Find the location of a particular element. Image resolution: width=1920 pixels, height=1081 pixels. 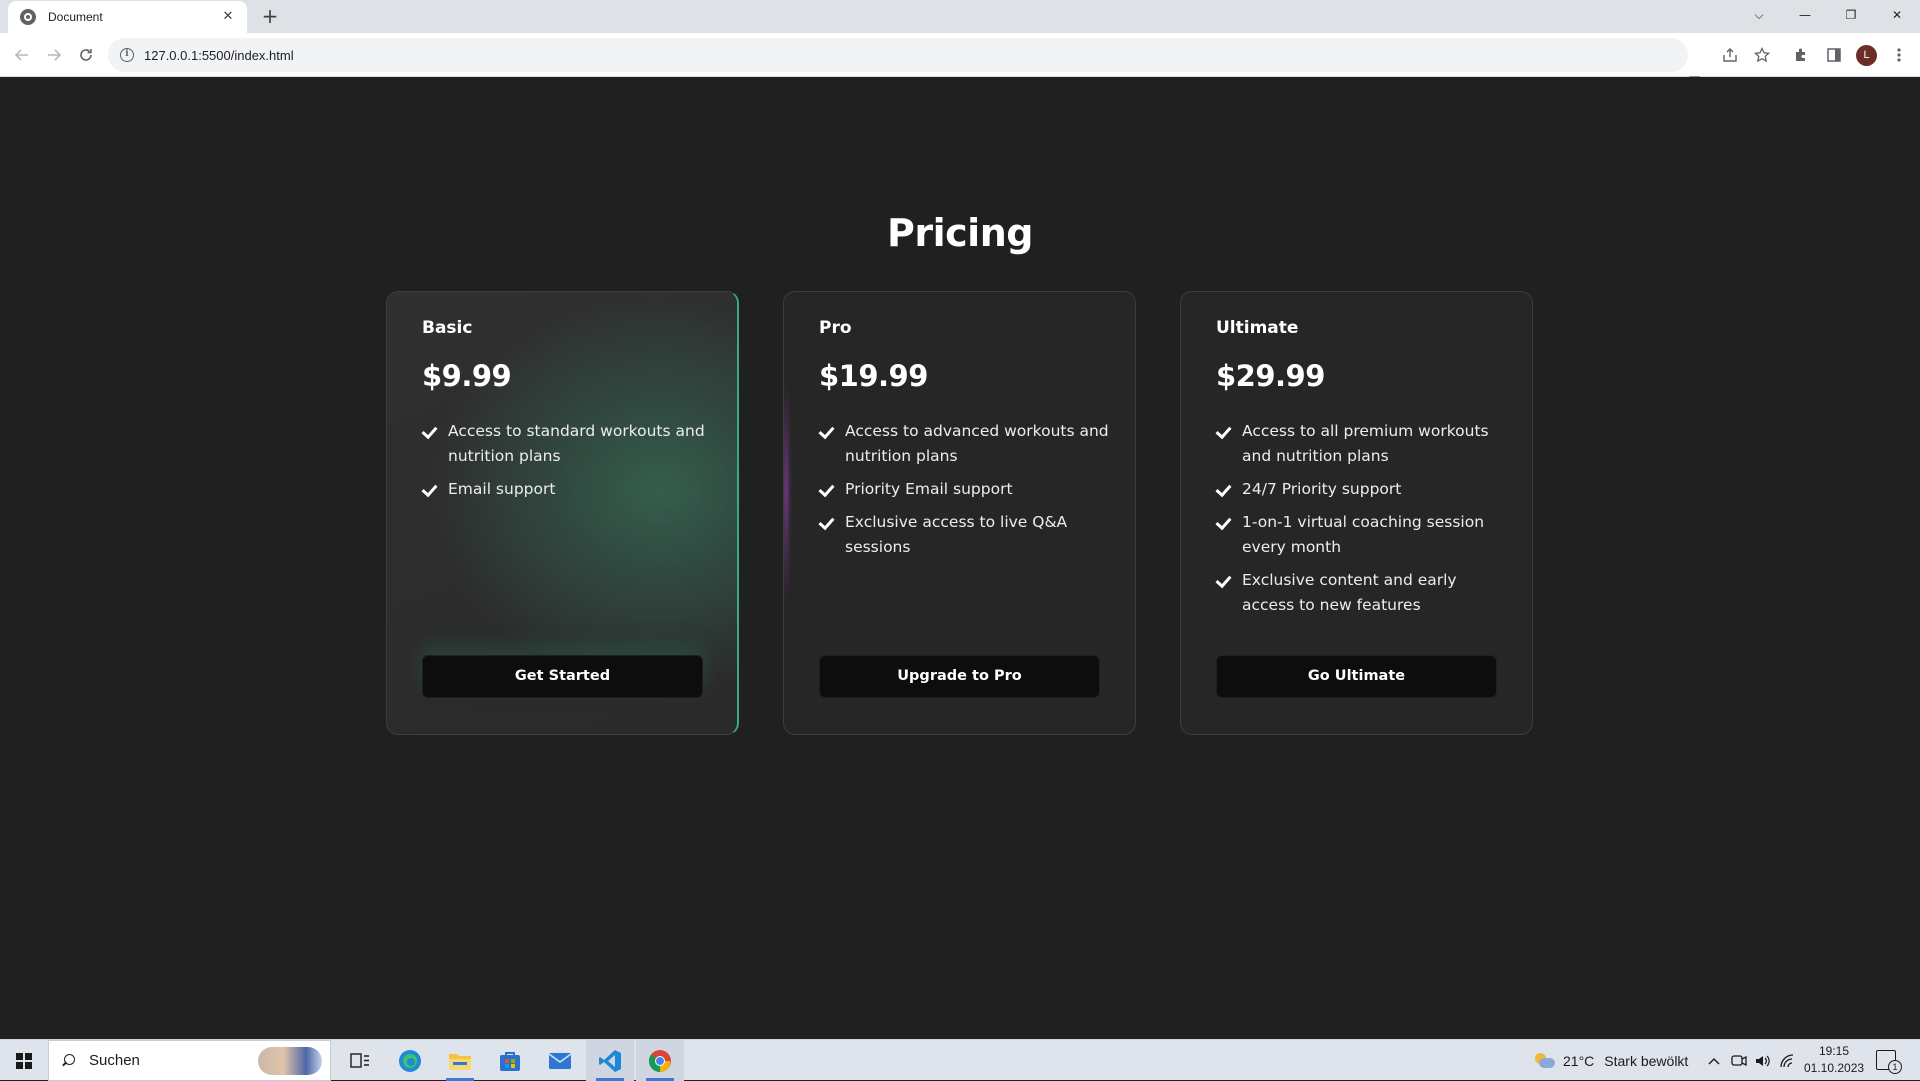

store-icon is located at coordinates (510, 1060).